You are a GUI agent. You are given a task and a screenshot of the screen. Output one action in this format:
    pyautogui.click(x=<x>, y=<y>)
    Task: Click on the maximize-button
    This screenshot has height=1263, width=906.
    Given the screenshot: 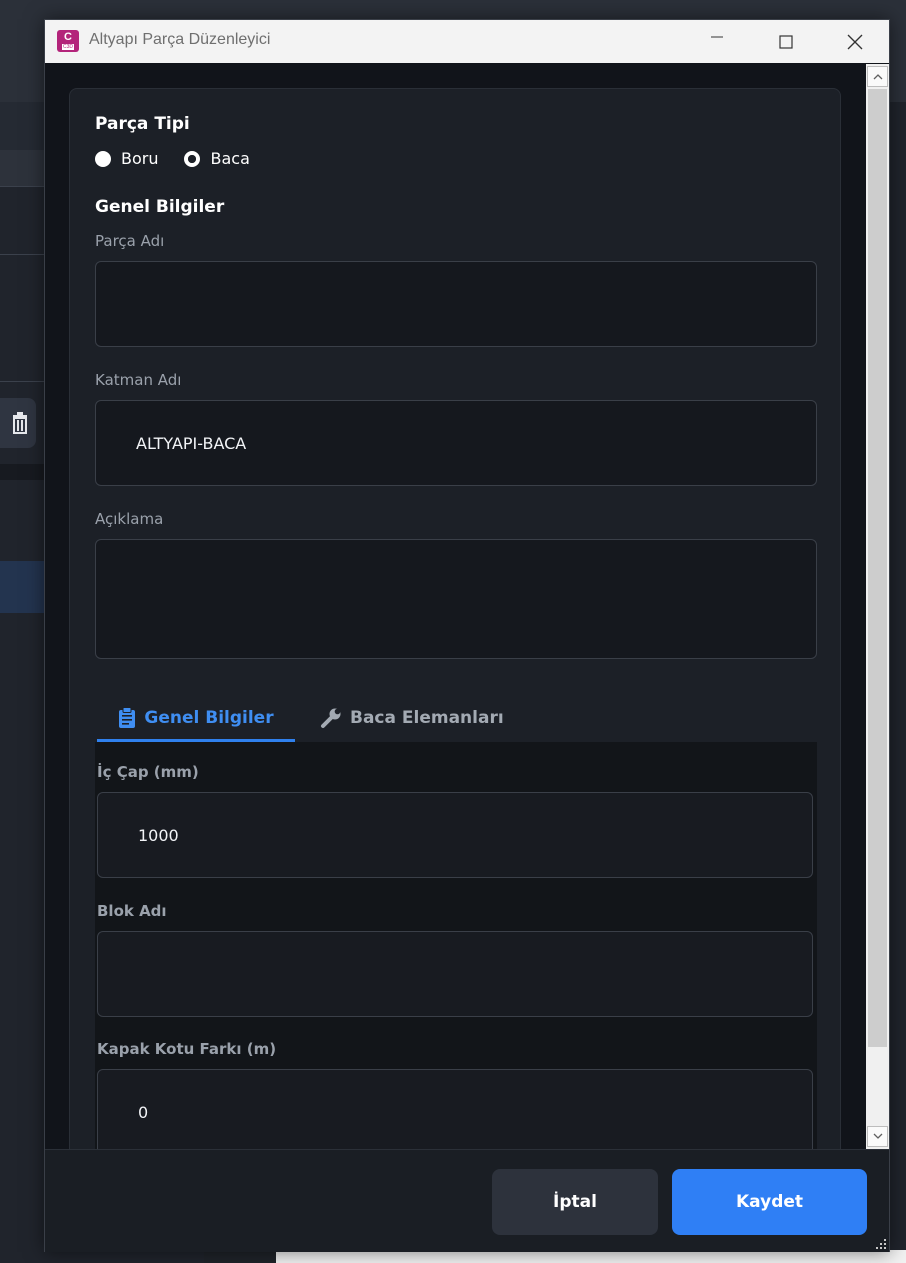 What is the action you would take?
    pyautogui.click(x=786, y=41)
    